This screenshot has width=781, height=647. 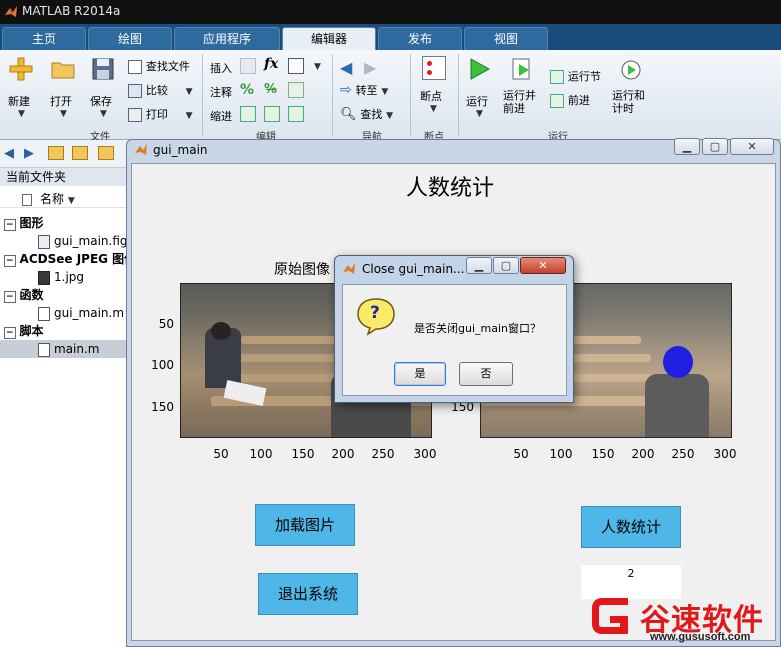 I want to click on find-button: 🔍︎ 查找 ▼, so click(x=366, y=115).